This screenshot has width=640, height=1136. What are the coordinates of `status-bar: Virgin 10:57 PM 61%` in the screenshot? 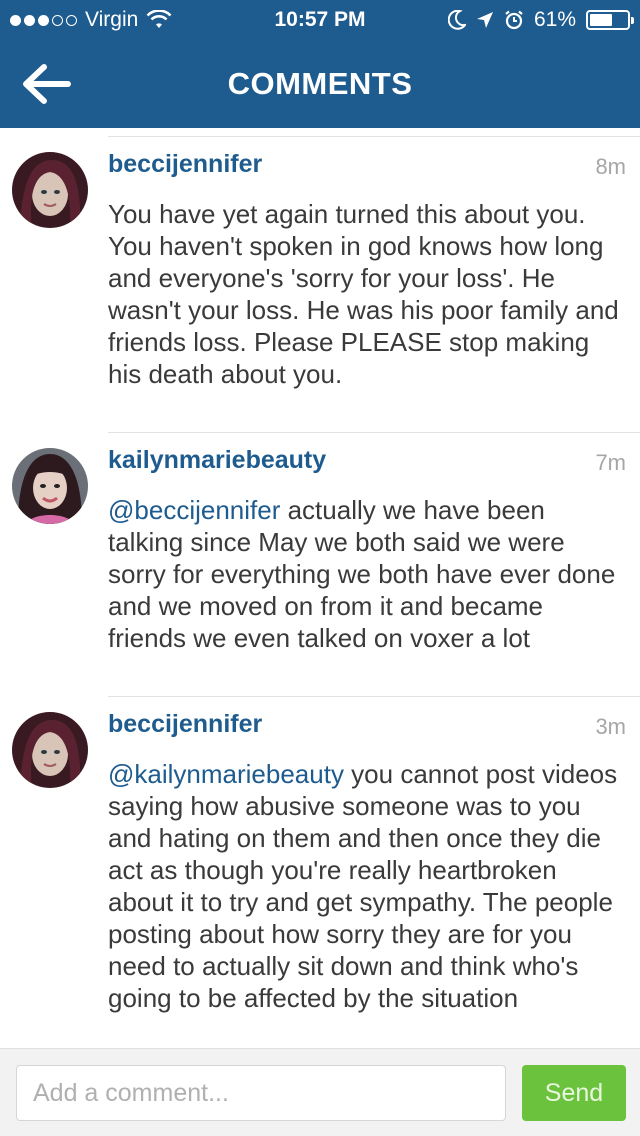 It's located at (320, 20).